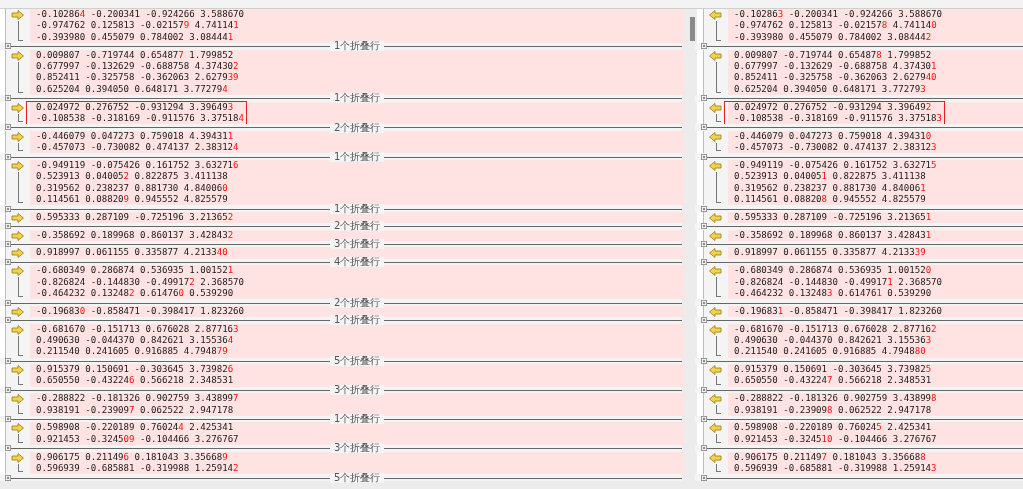 Image resolution: width=1023 pixels, height=489 pixels. Describe the element at coordinates (830, 89) in the screenshot. I see `diff-line: 0.625204 0.394050 0.648171 3.772793` at that location.